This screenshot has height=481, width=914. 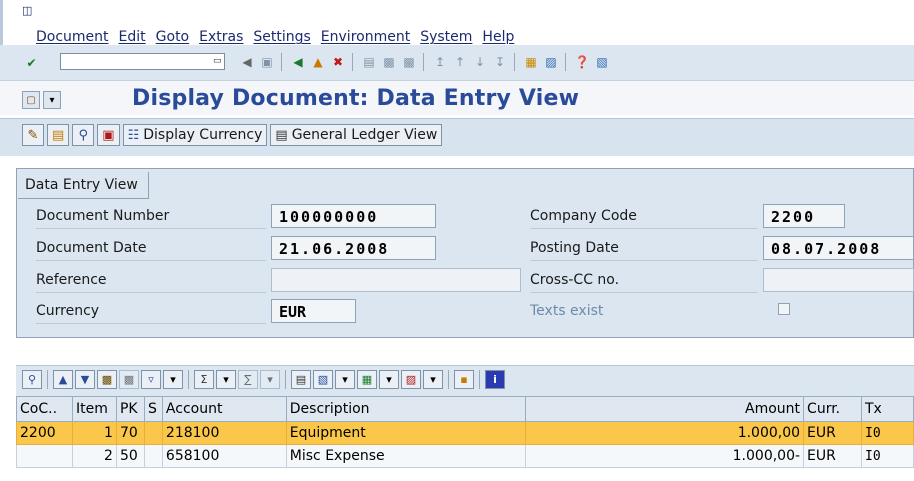 What do you see at coordinates (602, 62) in the screenshot?
I see `layout-menu-icon: ▧` at bounding box center [602, 62].